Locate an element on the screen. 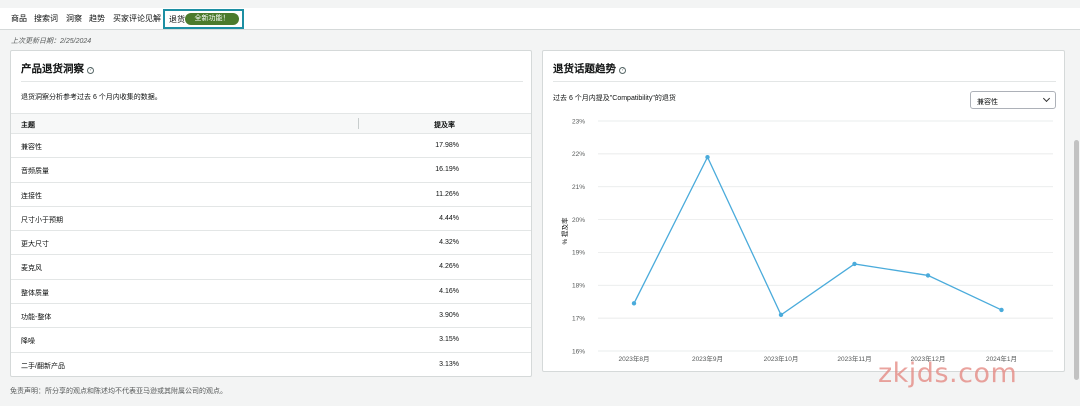 This screenshot has width=1080, height=406. row-rate: 3.13% is located at coordinates (449, 364).